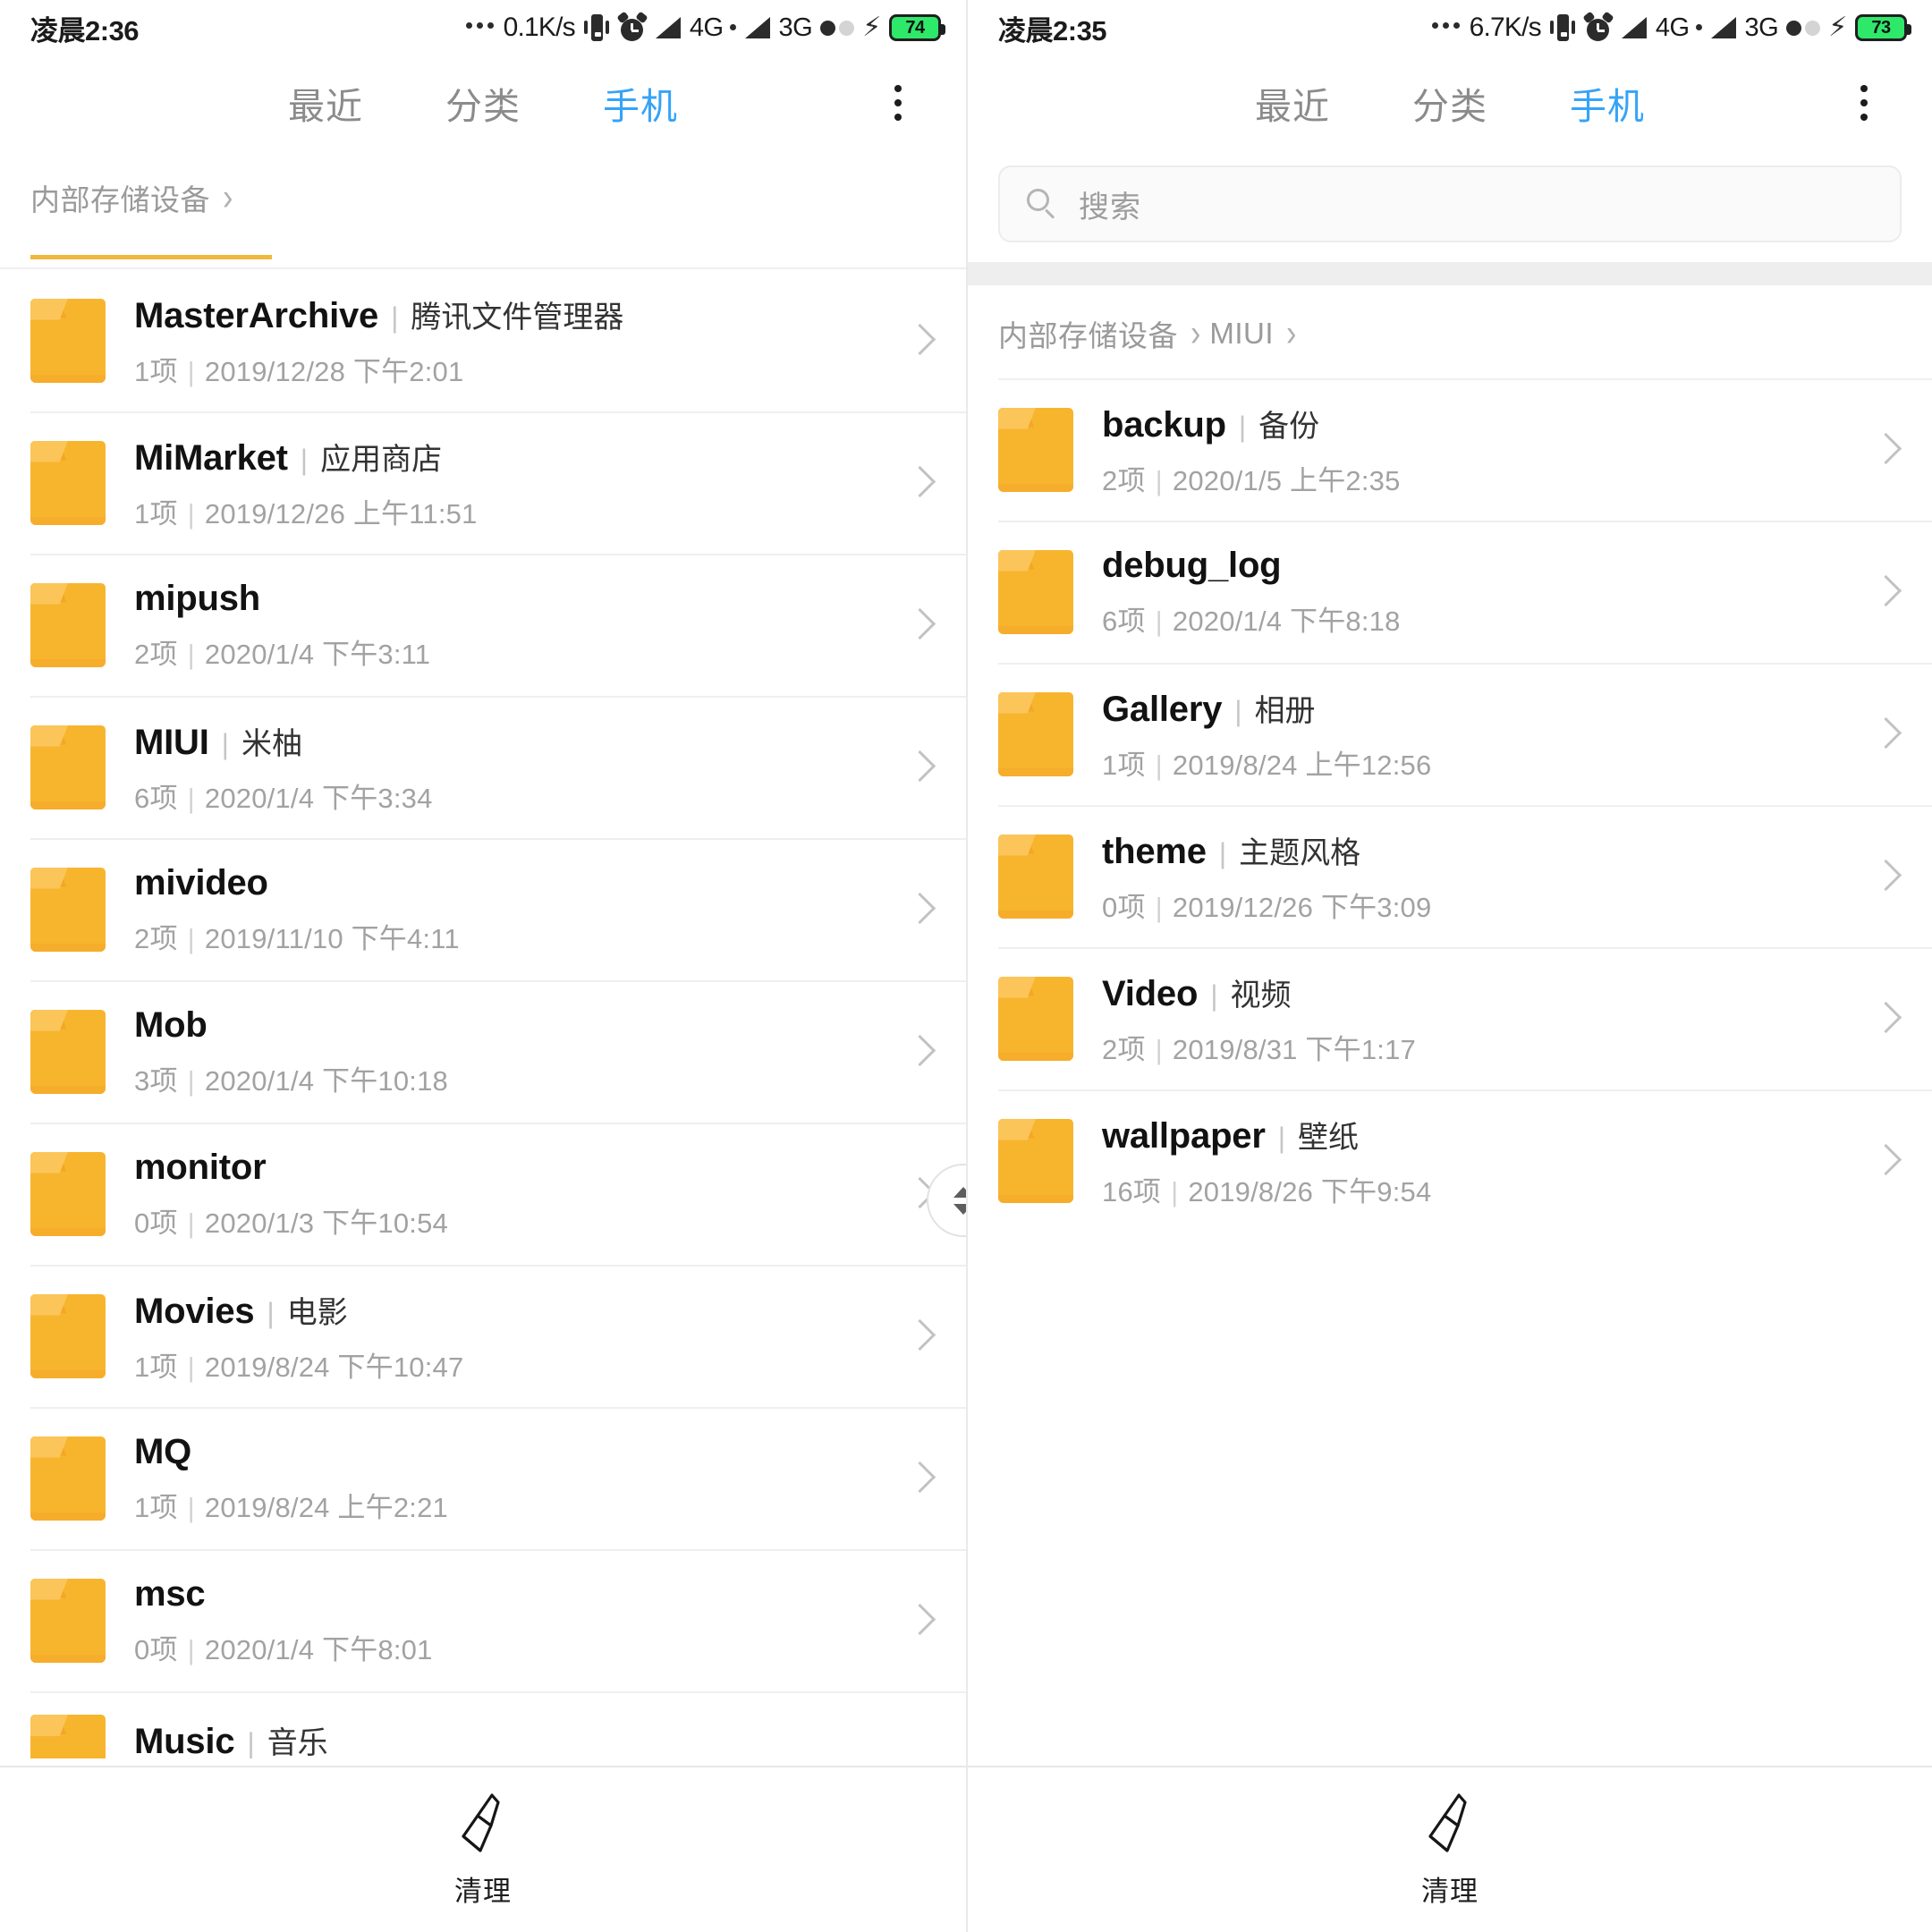  Describe the element at coordinates (1475, 905) in the screenshot. I see `row-subtitle: 0项 | 2019/12/26 下午3:09` at that location.